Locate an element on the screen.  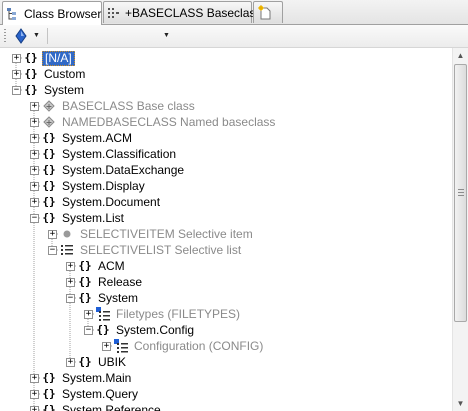
tree-node: SELECTIVELIST Selective list is located at coordinates (151, 250).